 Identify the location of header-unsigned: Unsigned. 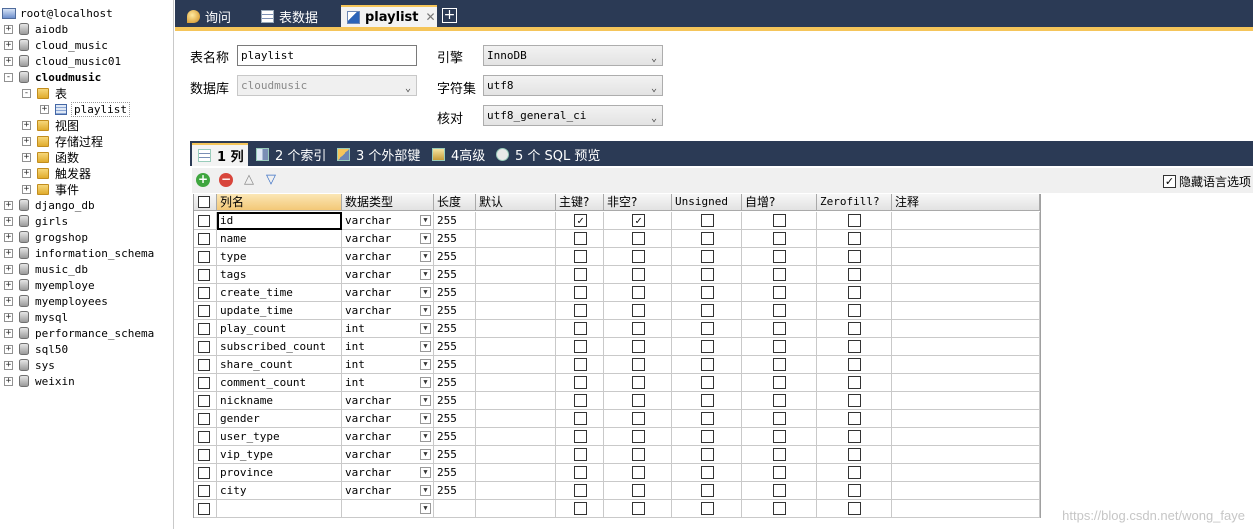
(707, 202).